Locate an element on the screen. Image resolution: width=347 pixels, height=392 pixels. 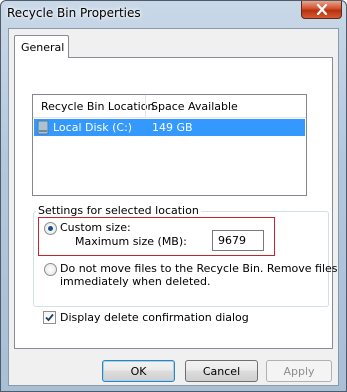
ok-button: OK is located at coordinates (138, 371).